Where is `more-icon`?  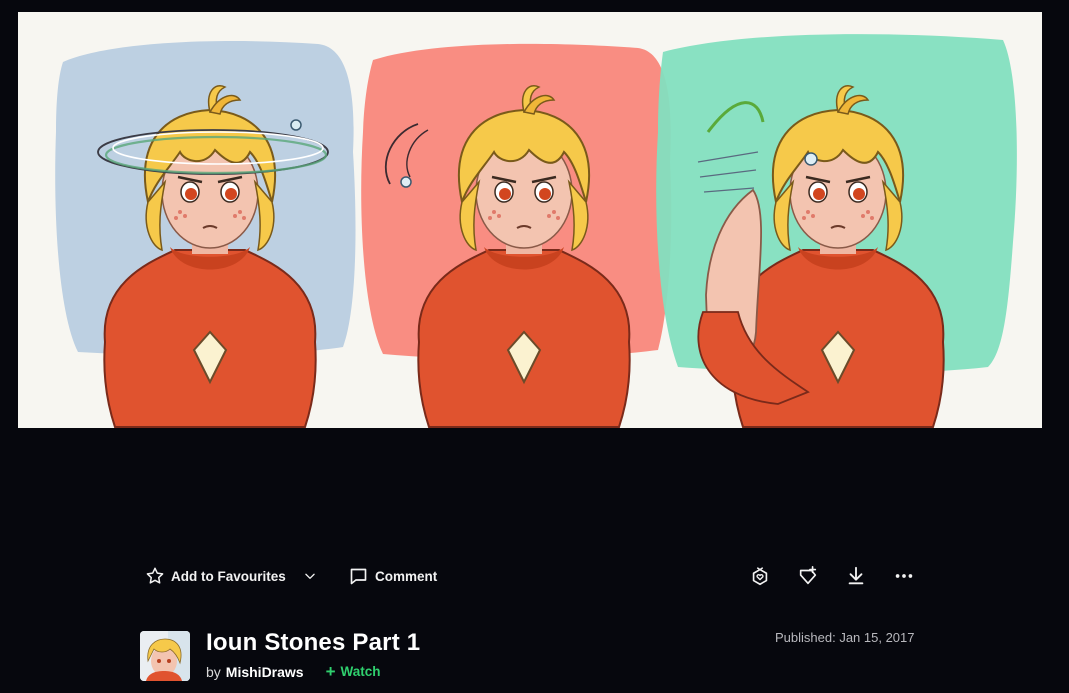 more-icon is located at coordinates (904, 576).